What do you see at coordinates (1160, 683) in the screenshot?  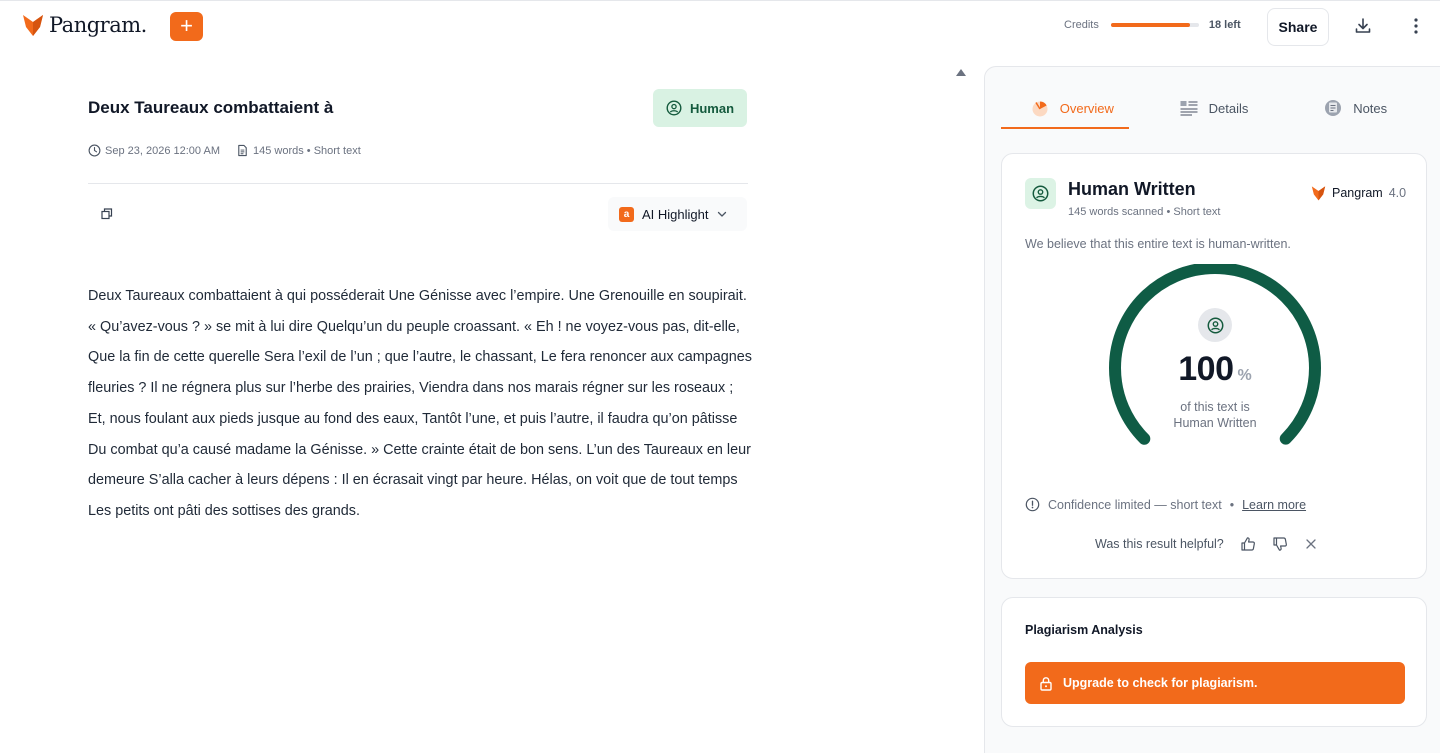 I see `upgrade-plagiarism-label: Upgrade to check for plagiarism.` at bounding box center [1160, 683].